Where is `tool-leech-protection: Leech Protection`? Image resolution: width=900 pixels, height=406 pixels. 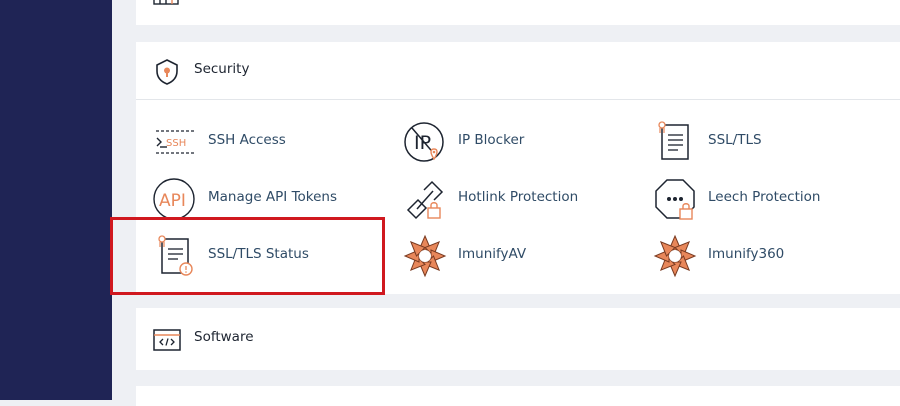
tool-leech-protection: Leech Protection is located at coordinates (772, 199).